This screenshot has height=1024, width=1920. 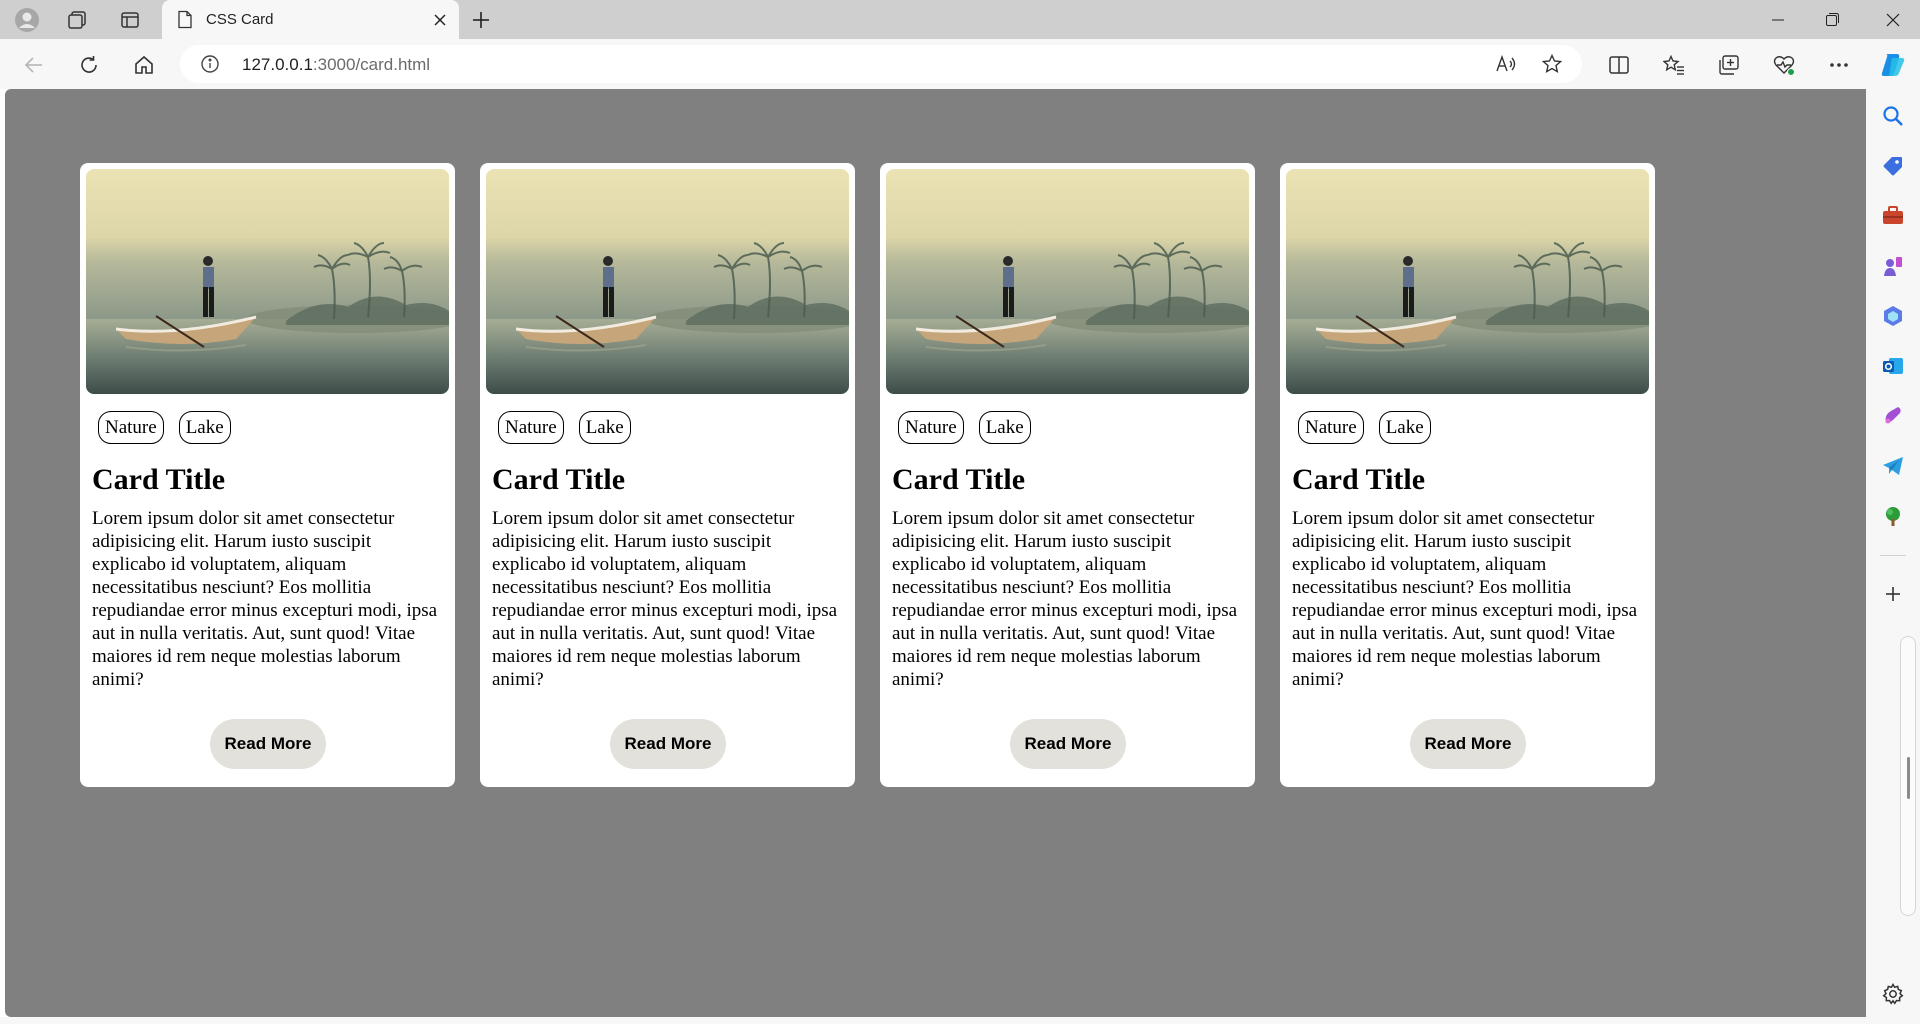 What do you see at coordinates (1729, 65) in the screenshot?
I see `collections-icon` at bounding box center [1729, 65].